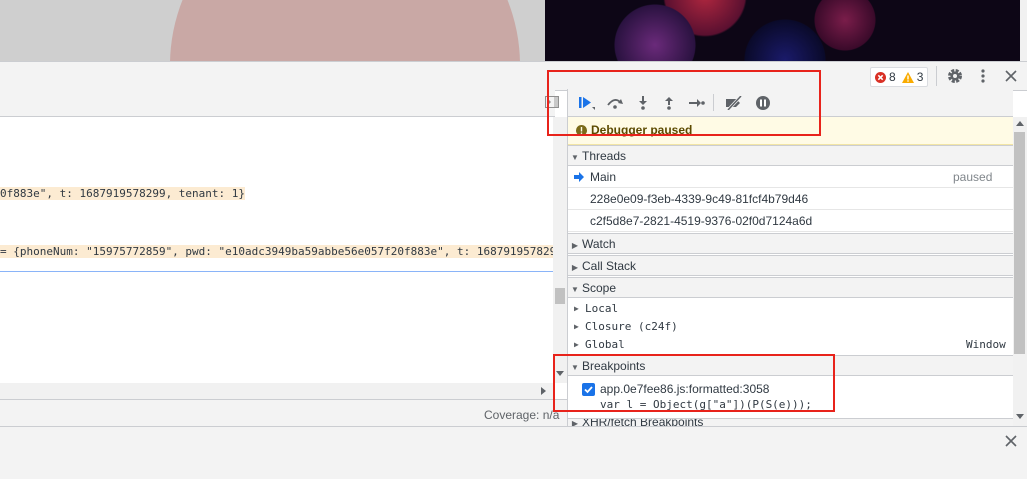 Image resolution: width=1027 pixels, height=479 pixels. I want to click on warning-badge: 3, so click(912, 77).